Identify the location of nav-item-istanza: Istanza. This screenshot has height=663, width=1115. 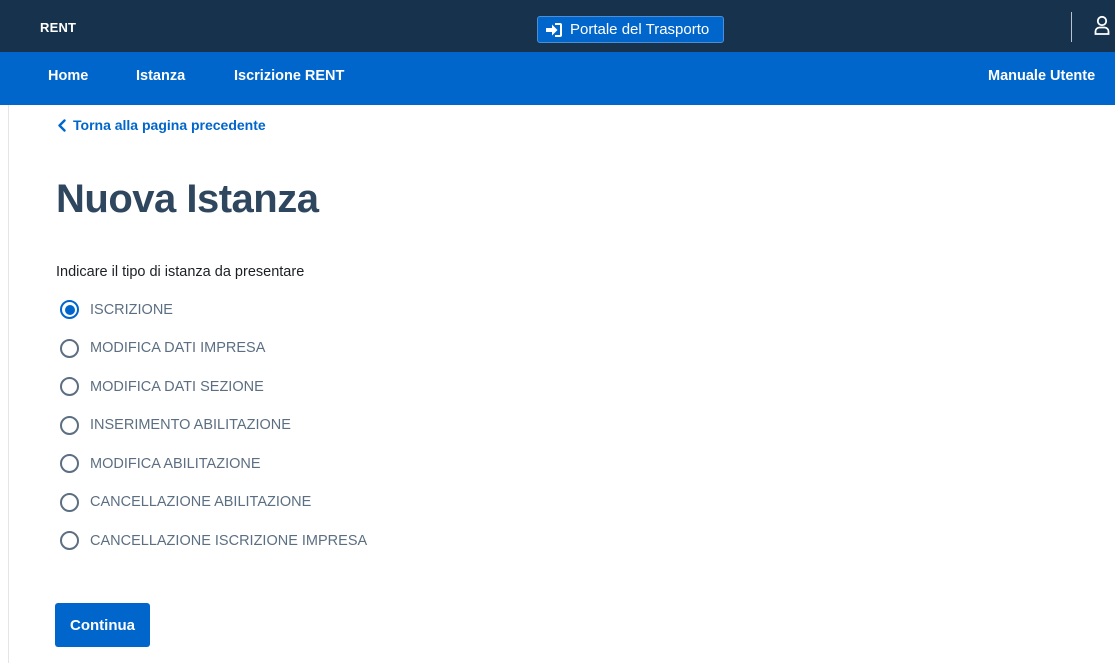
(160, 76).